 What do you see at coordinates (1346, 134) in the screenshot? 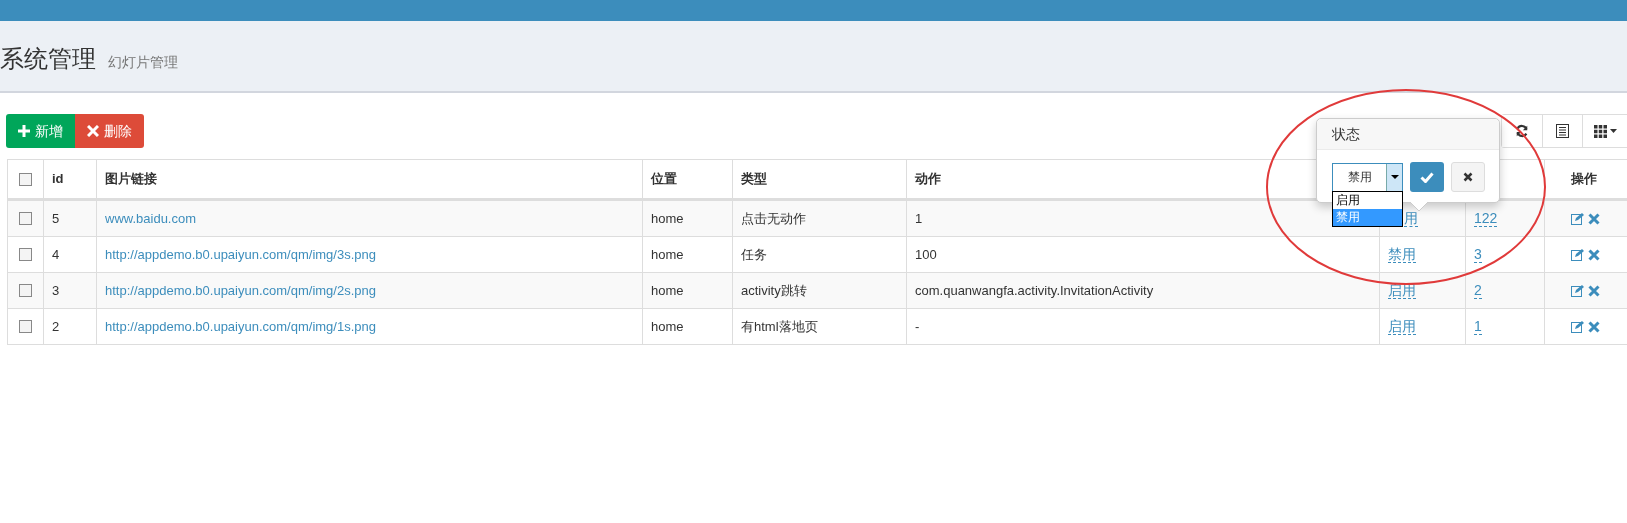
I see `popover-title: 状态` at bounding box center [1346, 134].